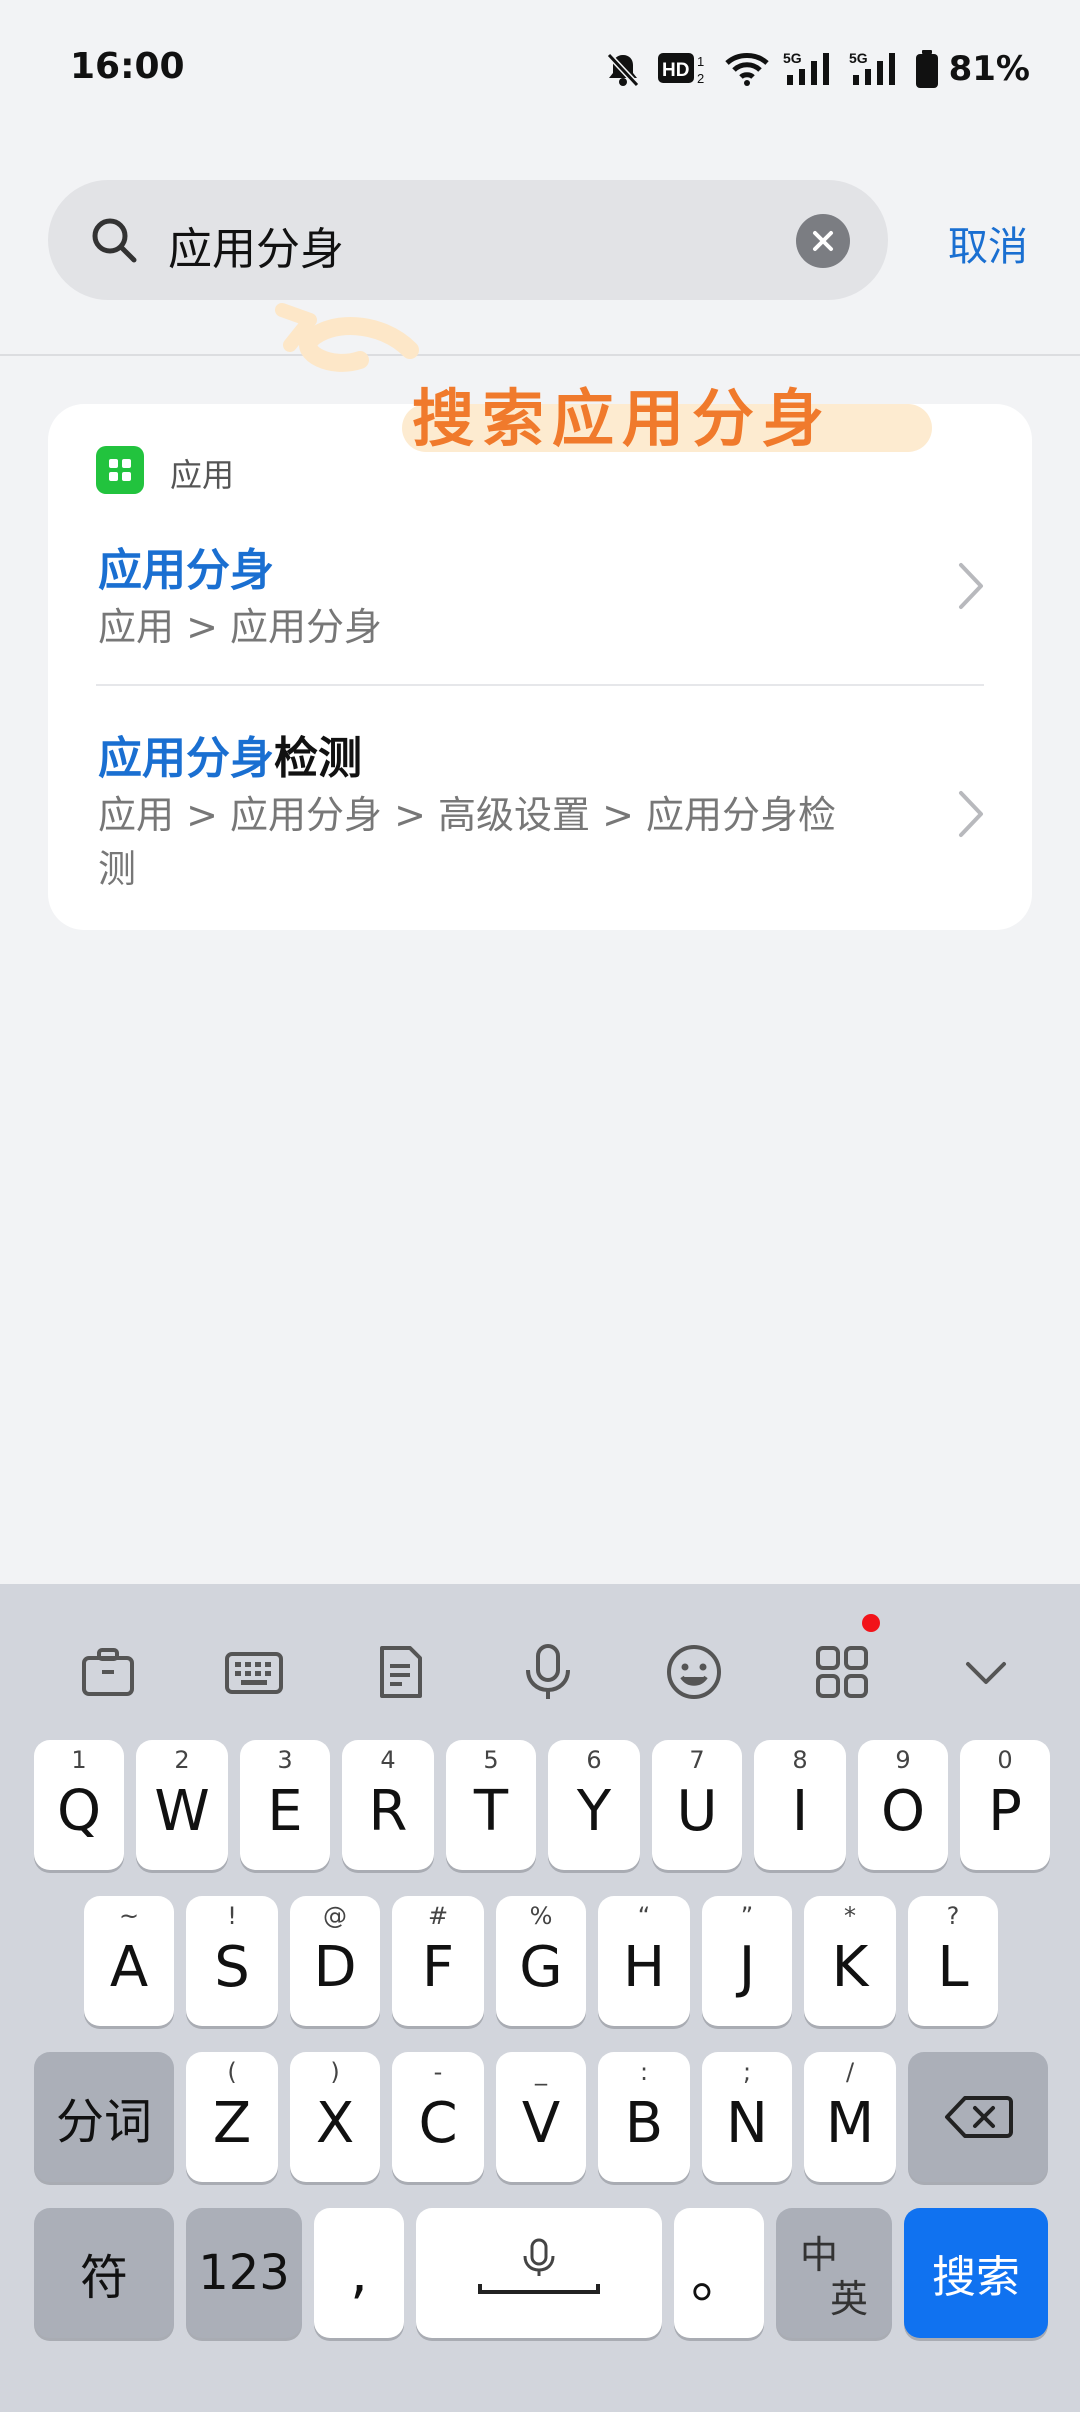 The image size is (1080, 2412). I want to click on search-query: 应用分身, so click(256, 249).